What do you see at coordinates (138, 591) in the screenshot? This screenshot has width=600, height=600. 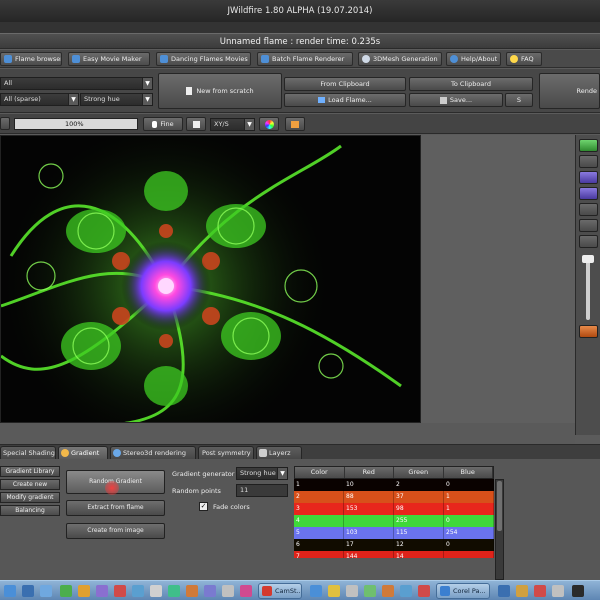 I see `email-icon` at bounding box center [138, 591].